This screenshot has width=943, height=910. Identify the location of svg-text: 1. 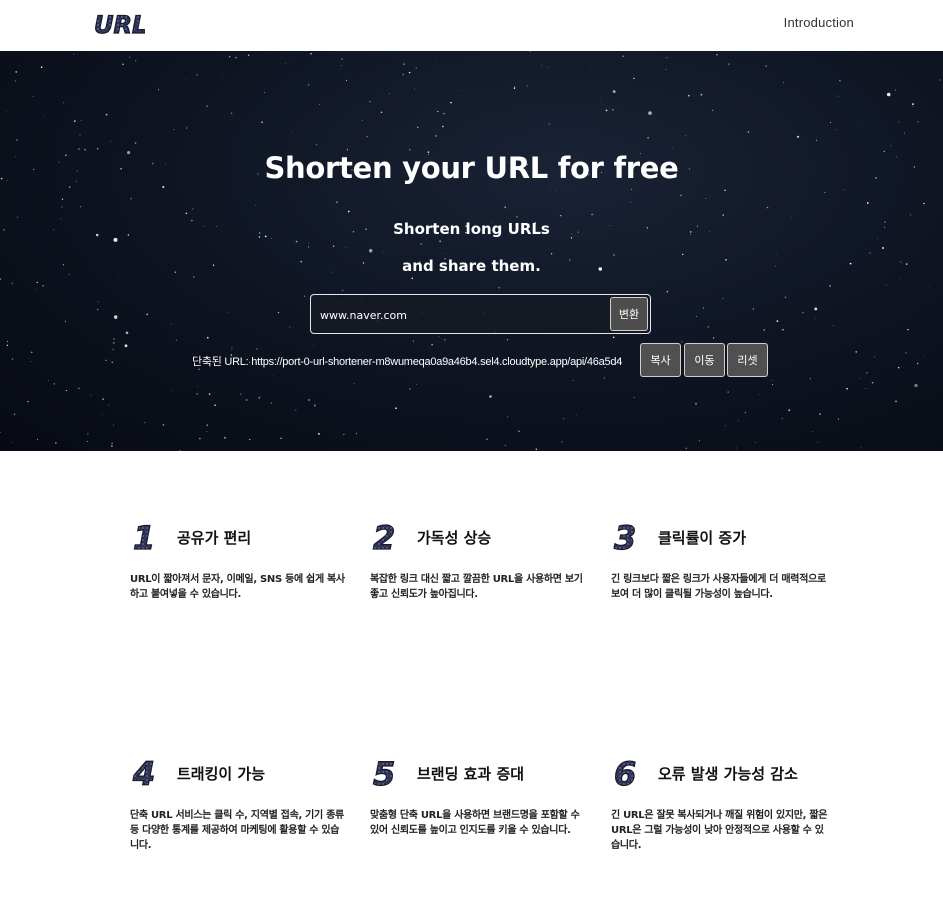
(144, 537).